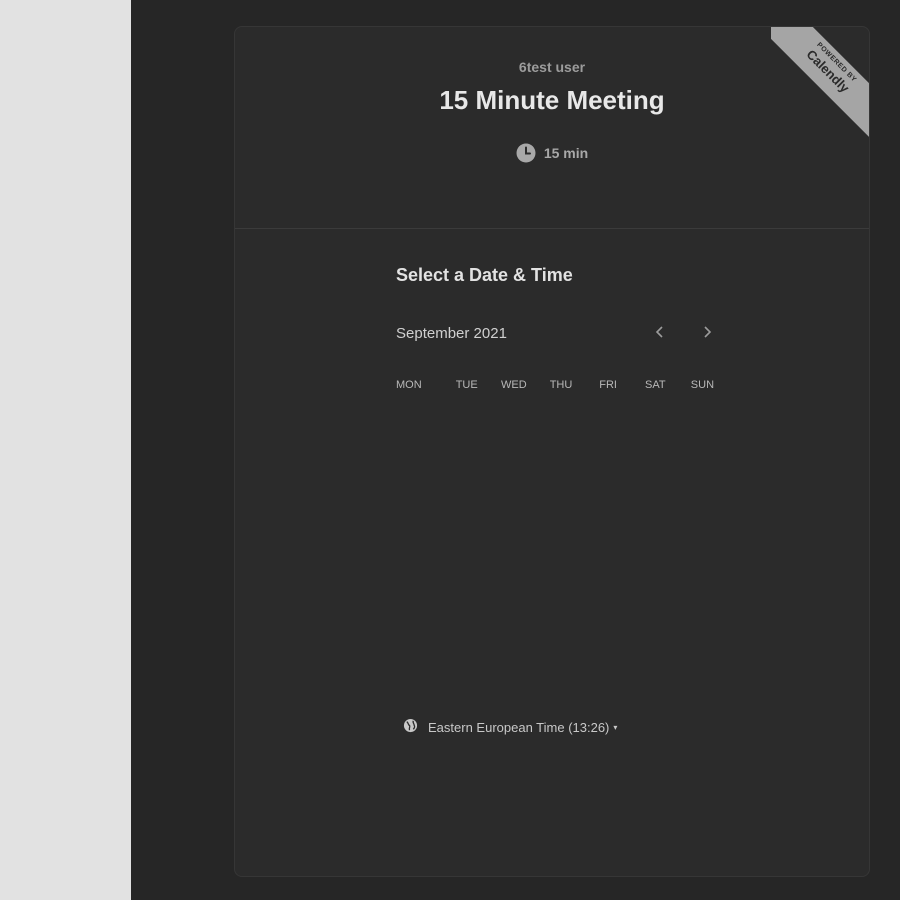 This screenshot has width=900, height=900. Describe the element at coordinates (566, 153) in the screenshot. I see `duration-label: 15 min` at that location.